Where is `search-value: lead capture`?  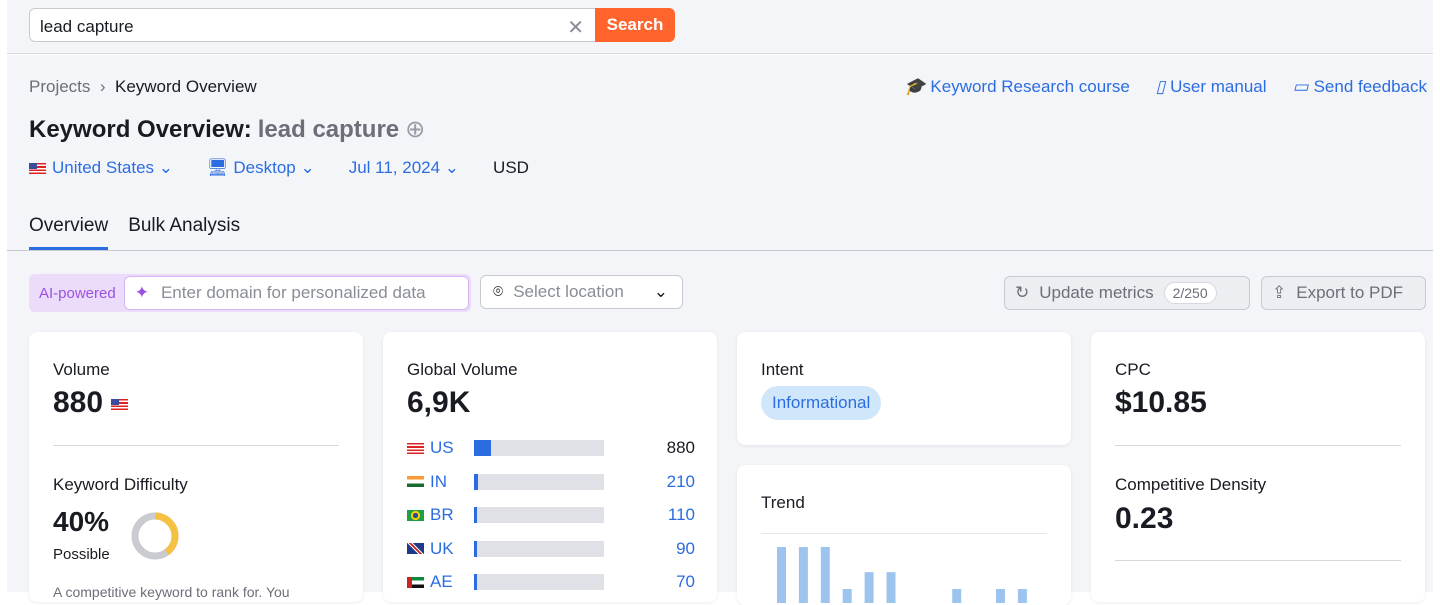 search-value: lead capture is located at coordinates (87, 26).